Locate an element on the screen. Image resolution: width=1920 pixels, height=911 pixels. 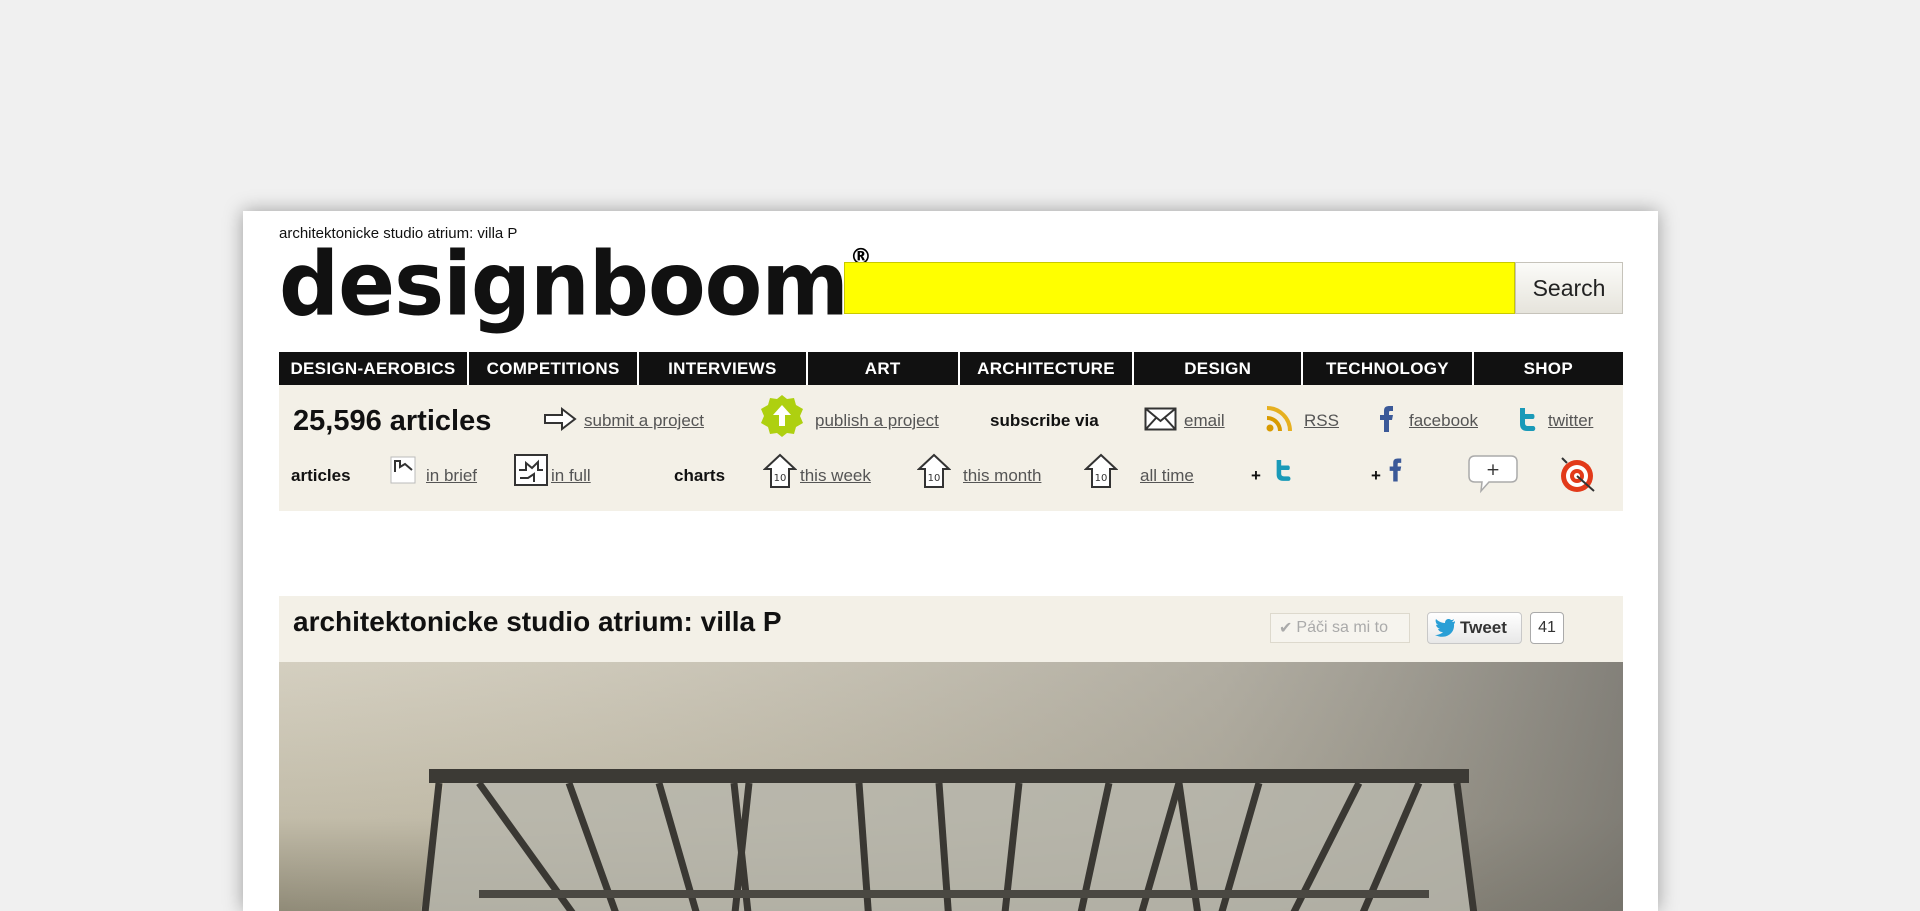
tweet-label: Tweet is located at coordinates (1483, 627).